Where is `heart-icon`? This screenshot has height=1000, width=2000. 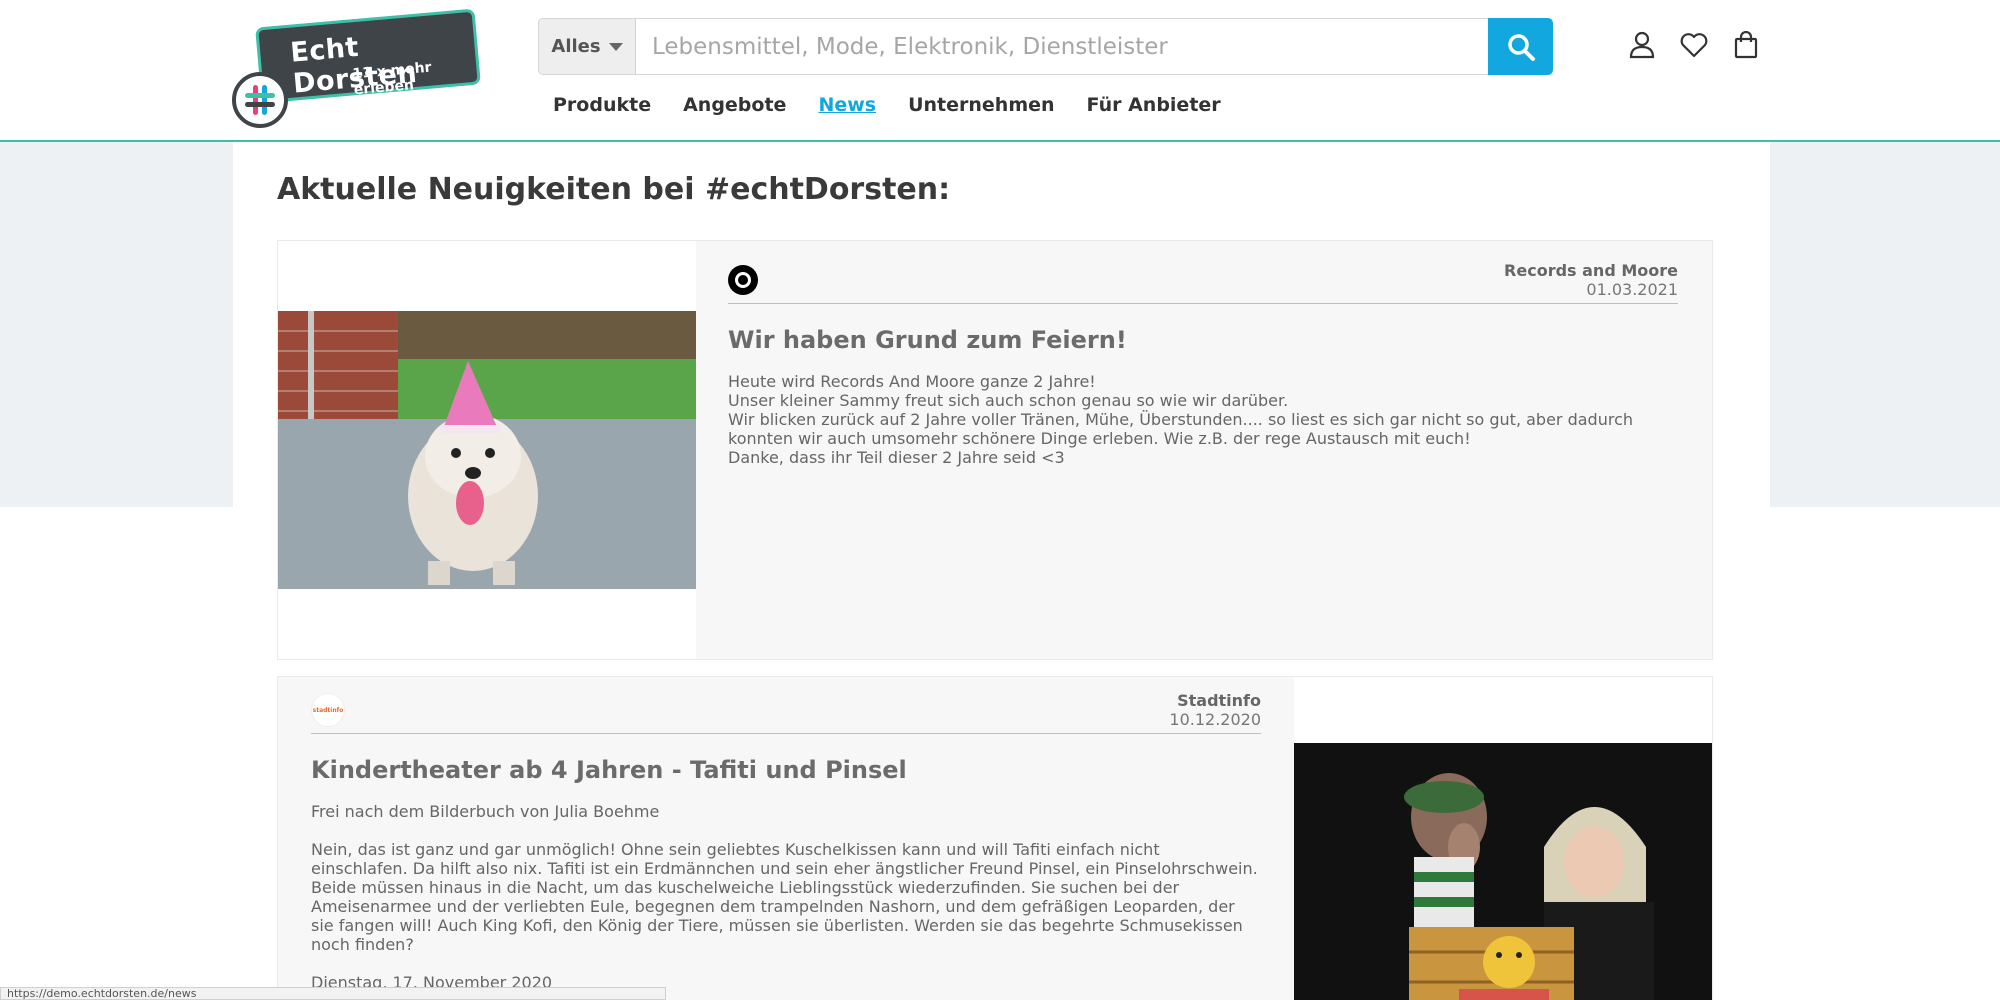 heart-icon is located at coordinates (1694, 45).